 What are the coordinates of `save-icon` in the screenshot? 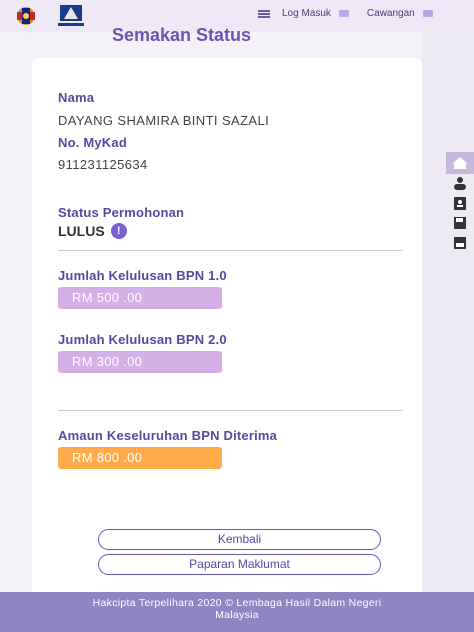 It's located at (460, 223).